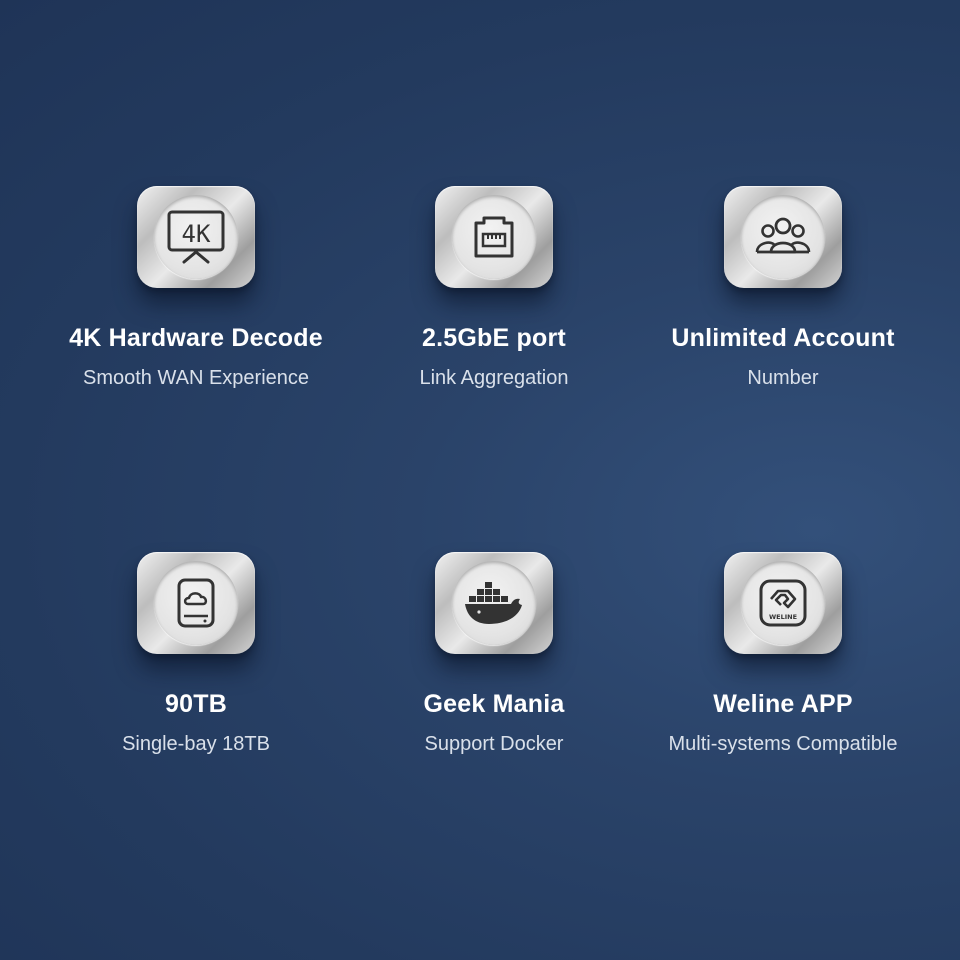  What do you see at coordinates (783, 296) in the screenshot?
I see `feature-unlimited-account: Unlimited Account Number` at bounding box center [783, 296].